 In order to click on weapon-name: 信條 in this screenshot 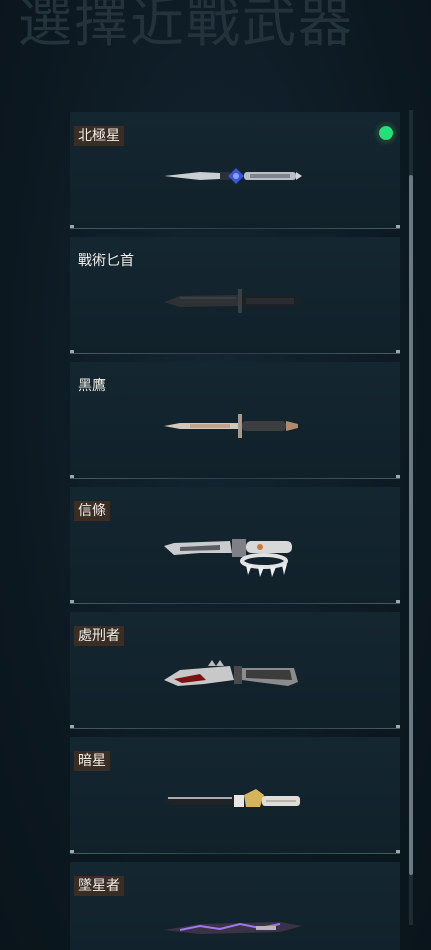, I will do `click(92, 511)`.